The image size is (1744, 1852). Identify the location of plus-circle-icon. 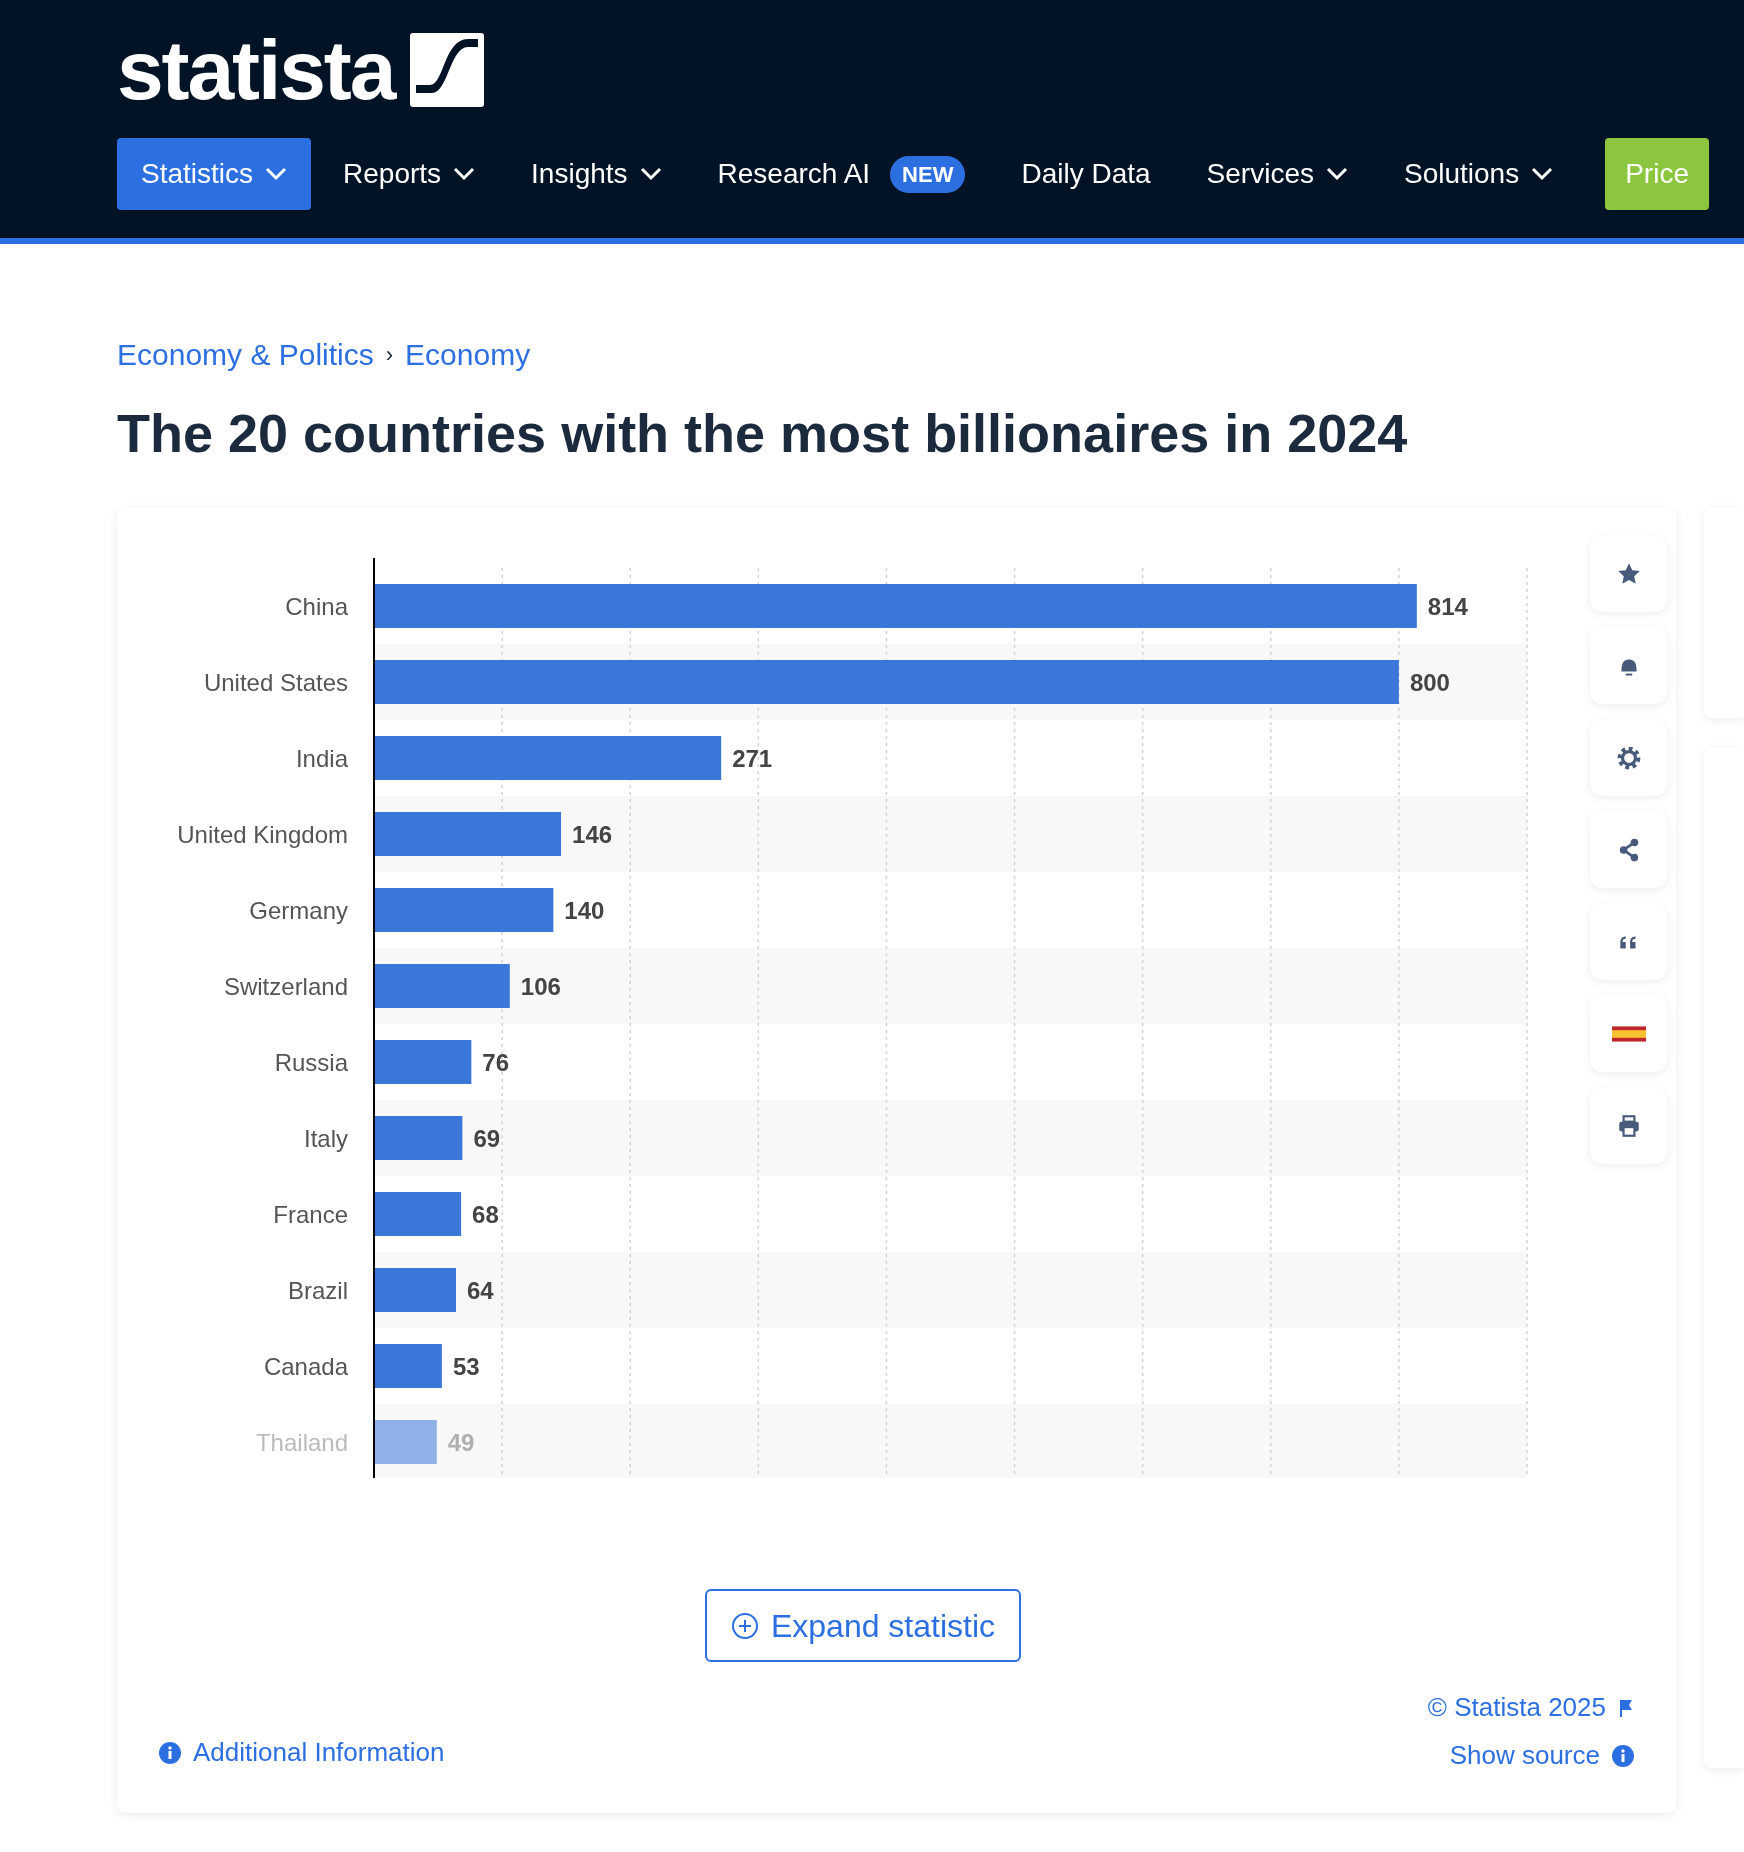
(744, 1625).